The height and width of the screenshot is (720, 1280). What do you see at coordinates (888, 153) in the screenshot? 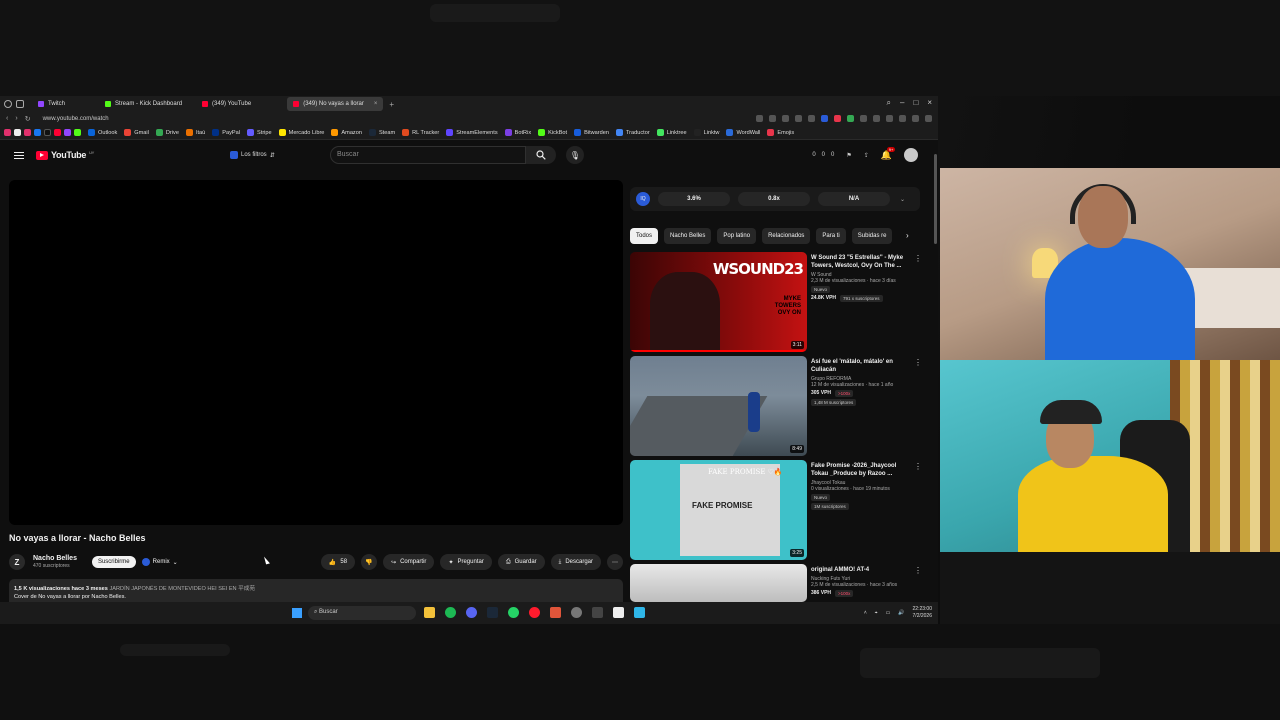
I see `notifications-button: 🔔 9+` at bounding box center [888, 153].